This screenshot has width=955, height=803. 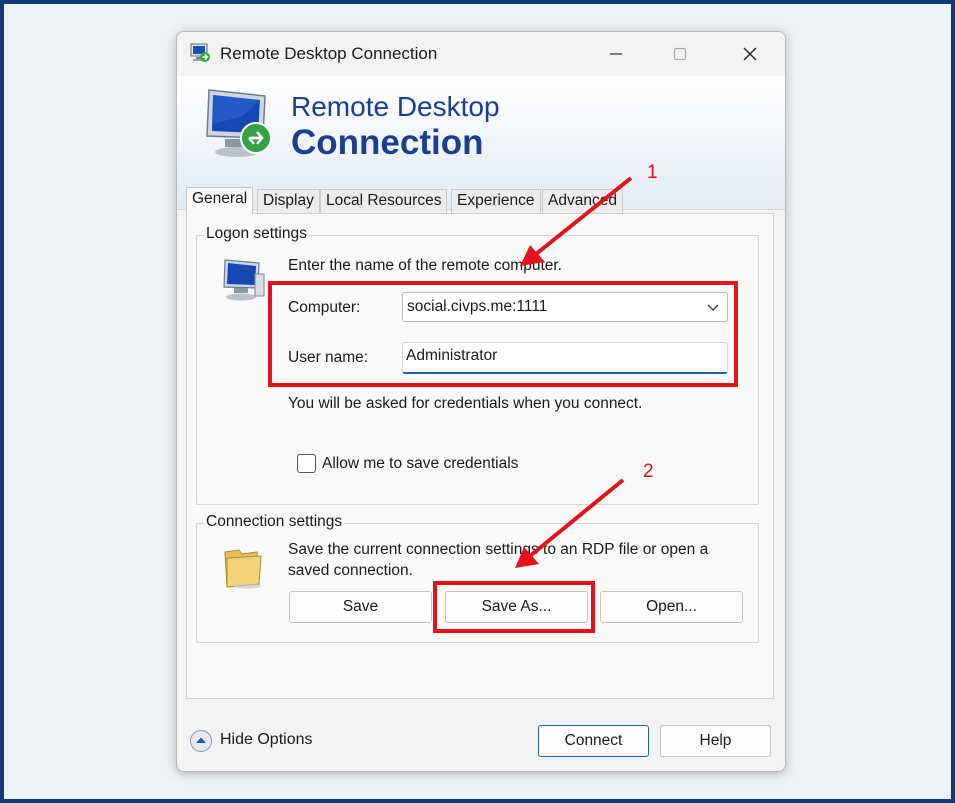 I want to click on folder-icon, so click(x=243, y=569).